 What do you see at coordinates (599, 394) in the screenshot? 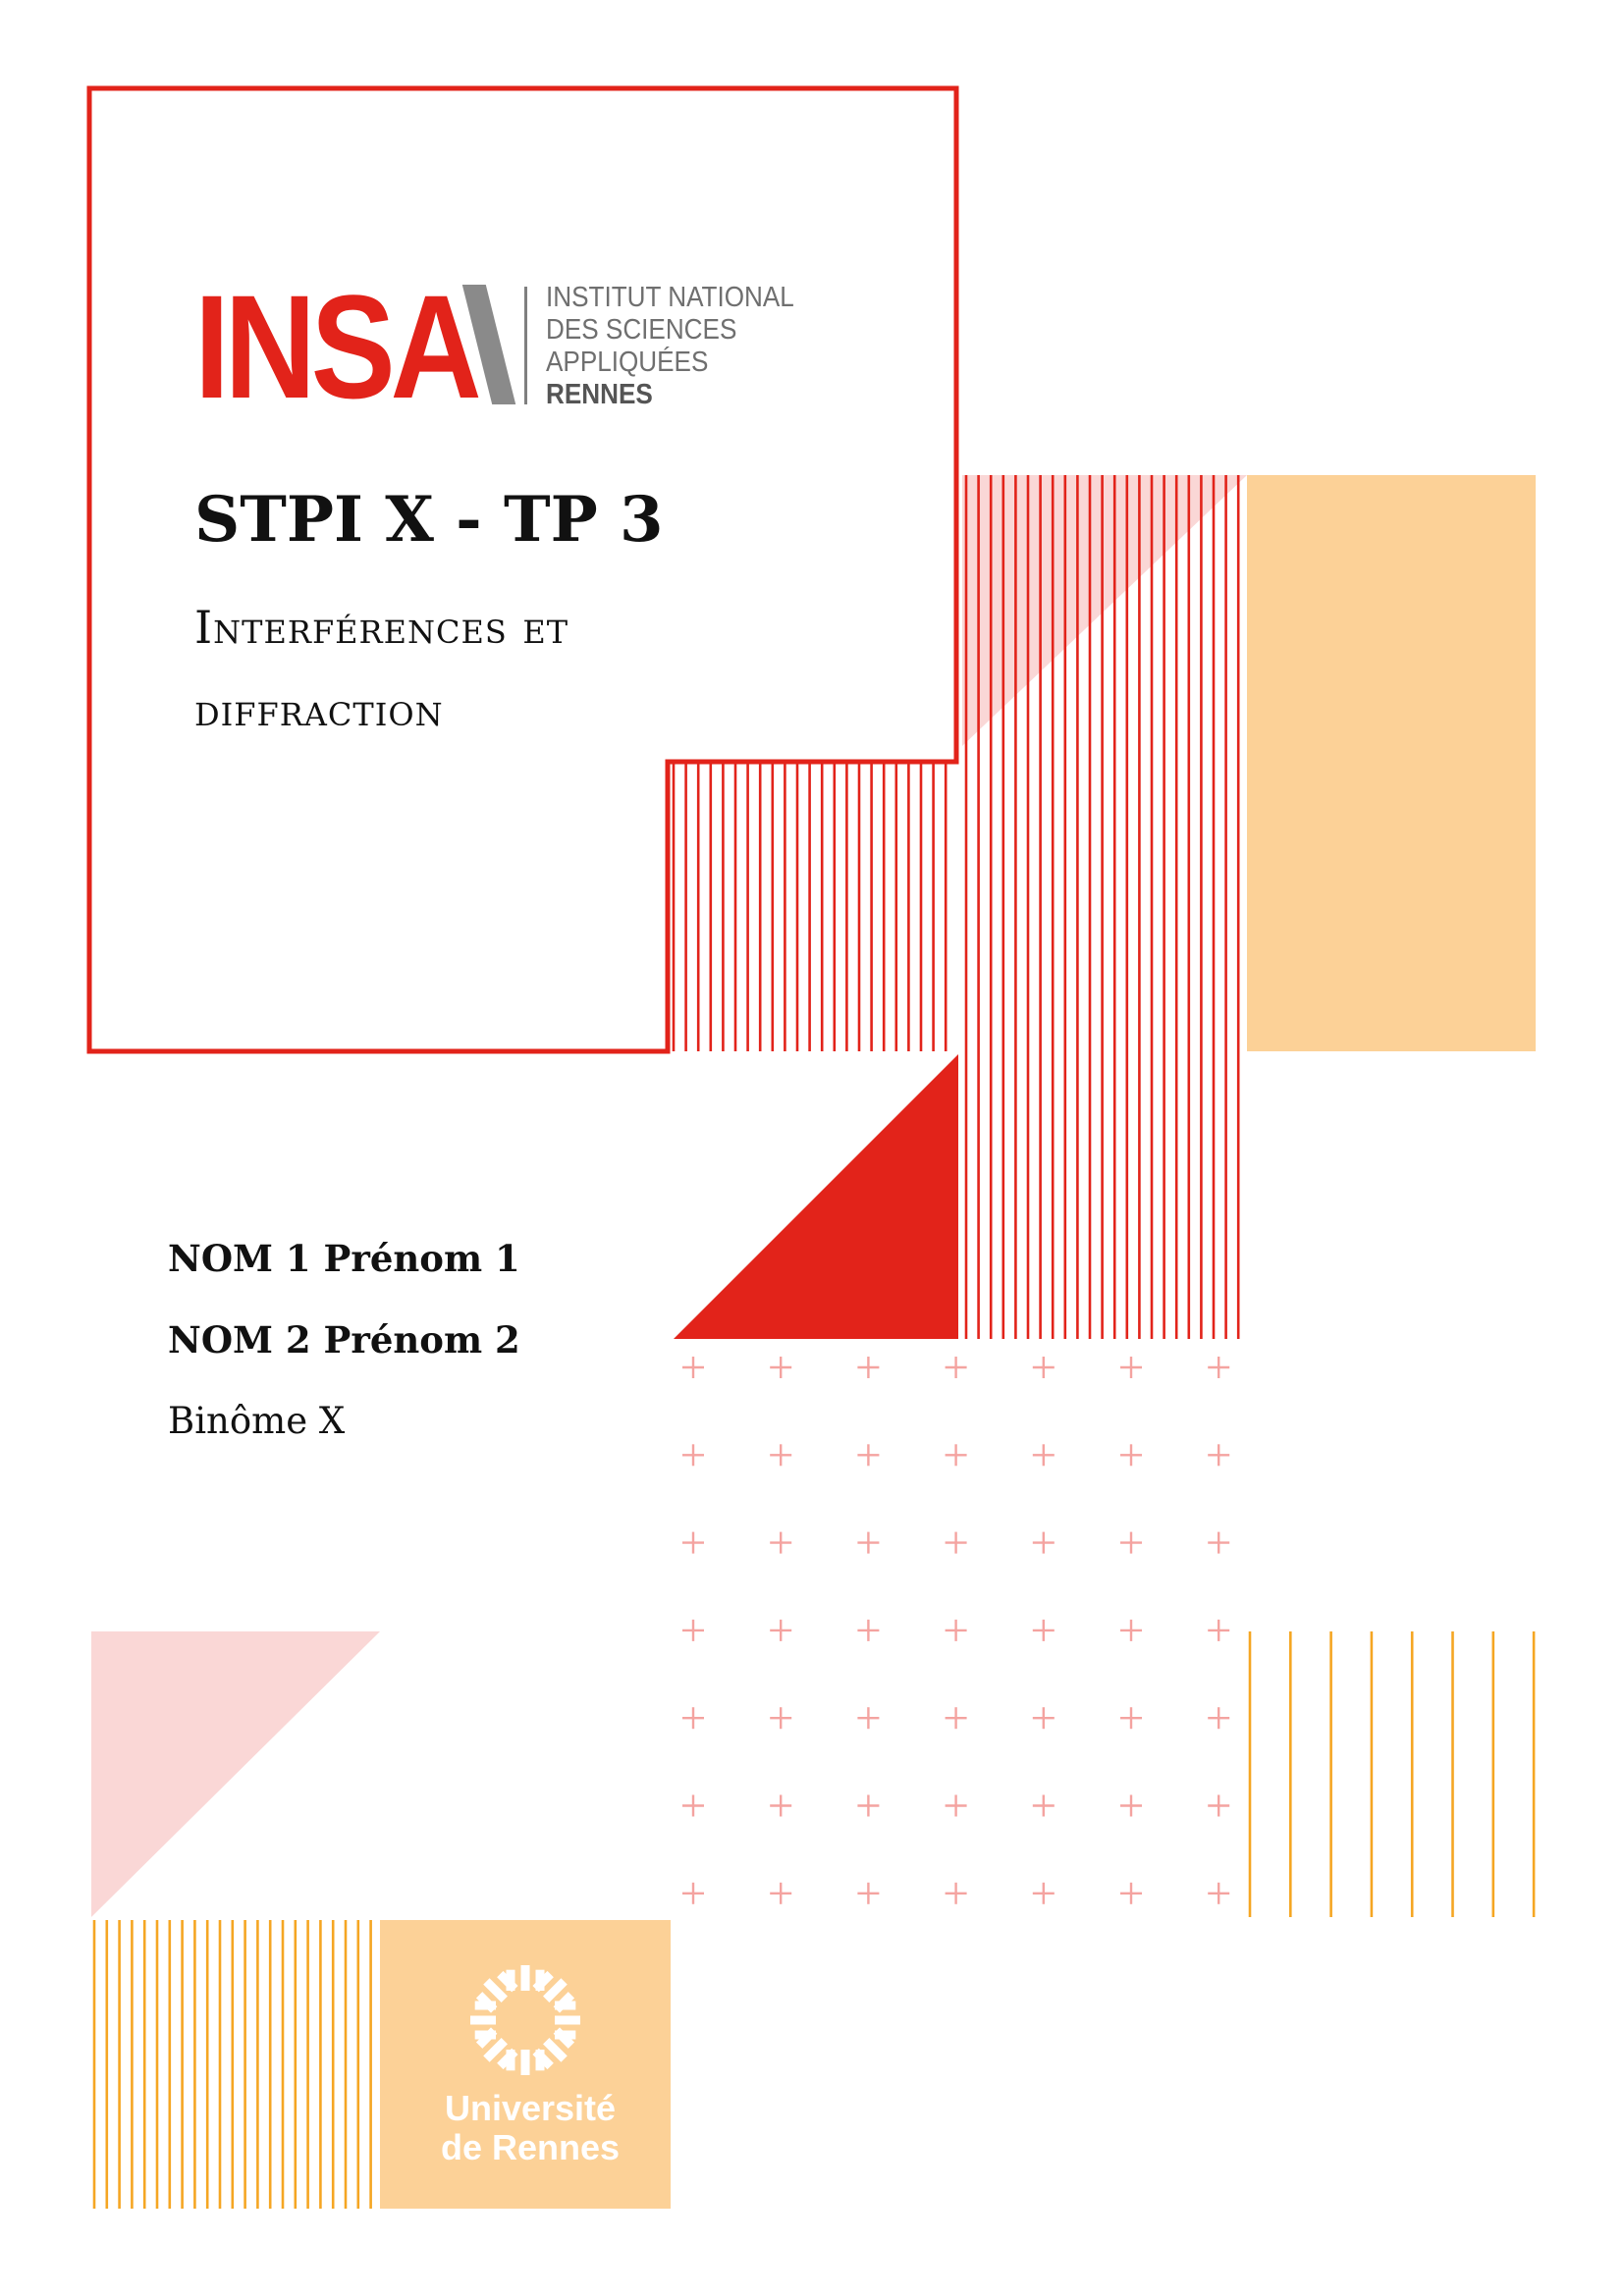
I see `insa-name-line-4: RENNES` at bounding box center [599, 394].